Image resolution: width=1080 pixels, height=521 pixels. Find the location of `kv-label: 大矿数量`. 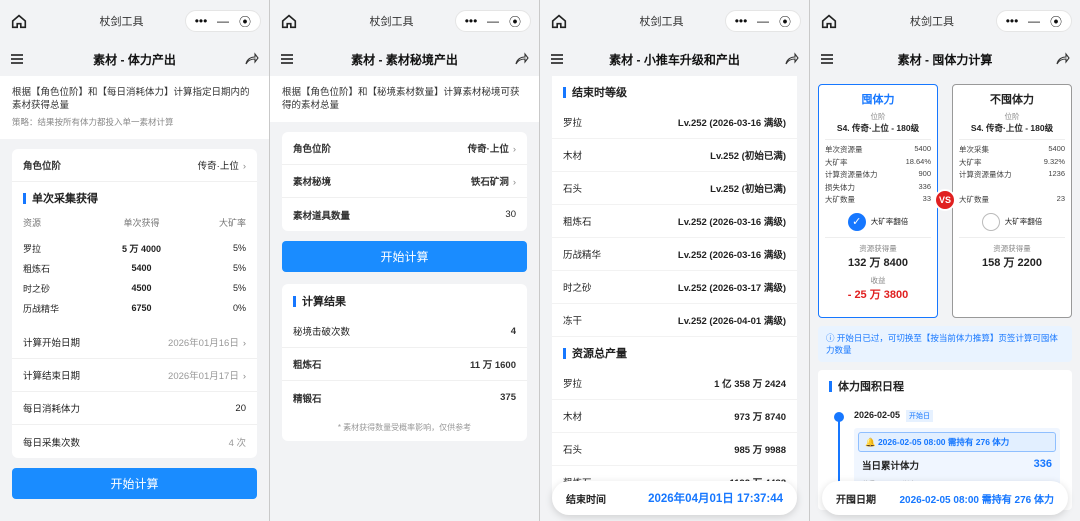

kv-label: 大矿数量 is located at coordinates (974, 199).